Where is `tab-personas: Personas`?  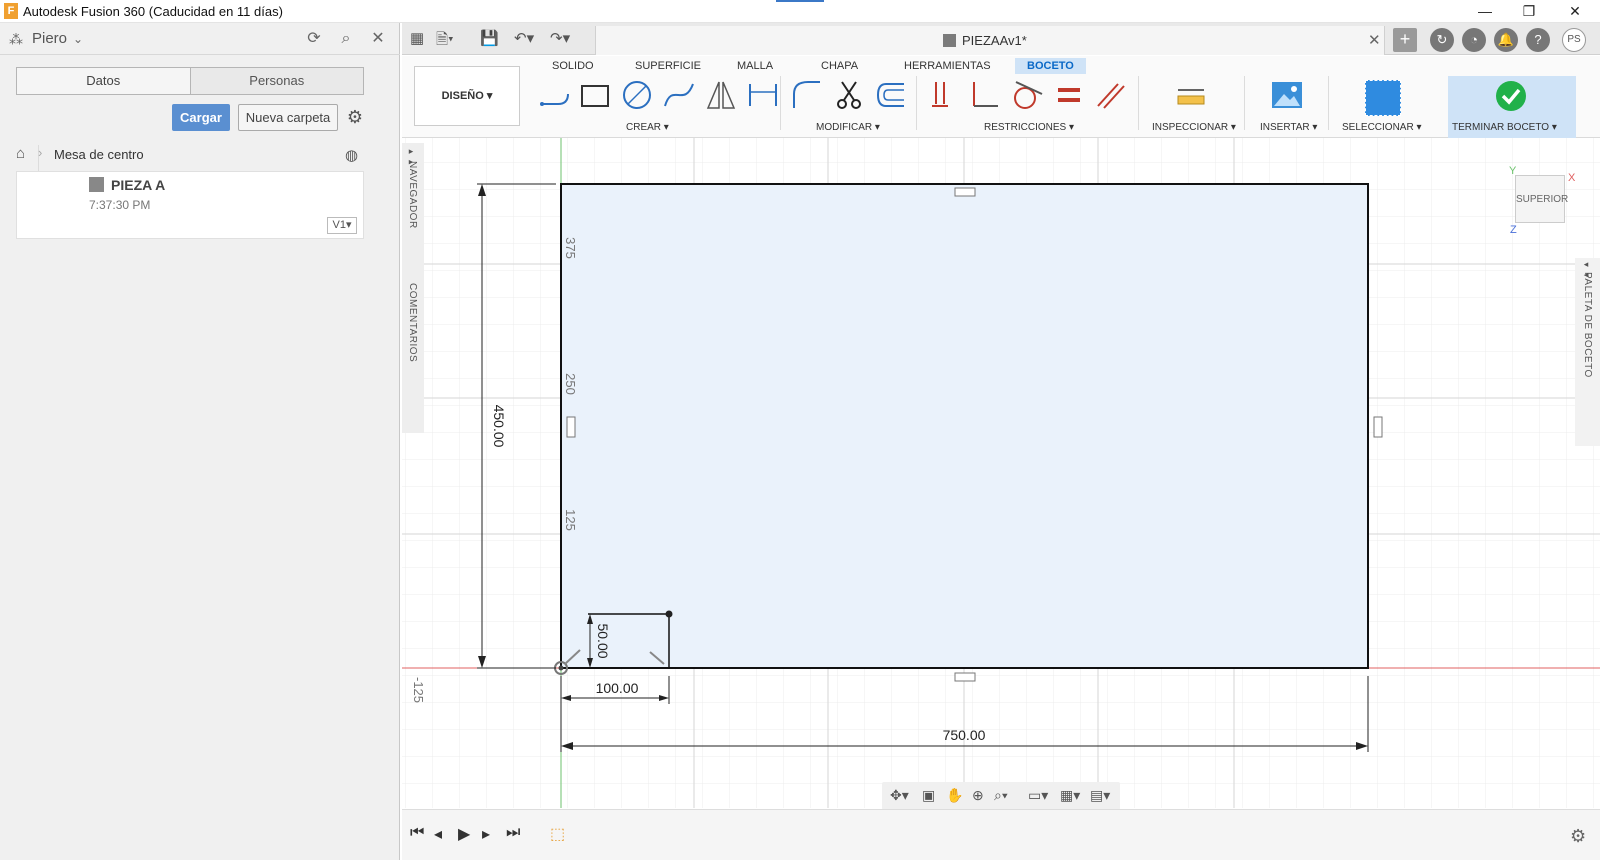
tab-personas: Personas is located at coordinates (276, 81).